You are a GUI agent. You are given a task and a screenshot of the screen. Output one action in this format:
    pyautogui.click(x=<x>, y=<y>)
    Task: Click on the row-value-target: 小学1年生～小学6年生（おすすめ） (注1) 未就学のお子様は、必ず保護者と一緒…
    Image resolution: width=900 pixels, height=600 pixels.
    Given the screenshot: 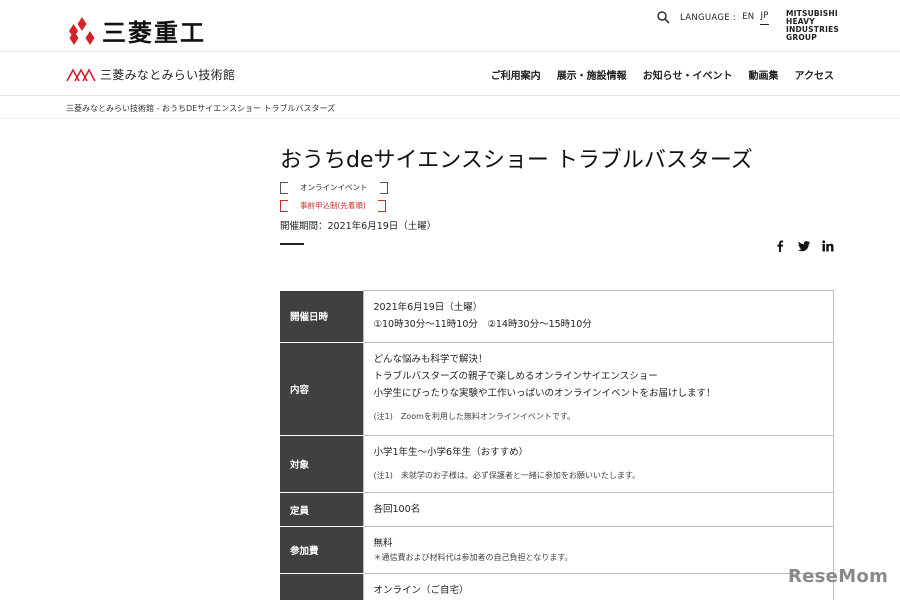 What is the action you would take?
    pyautogui.click(x=598, y=464)
    